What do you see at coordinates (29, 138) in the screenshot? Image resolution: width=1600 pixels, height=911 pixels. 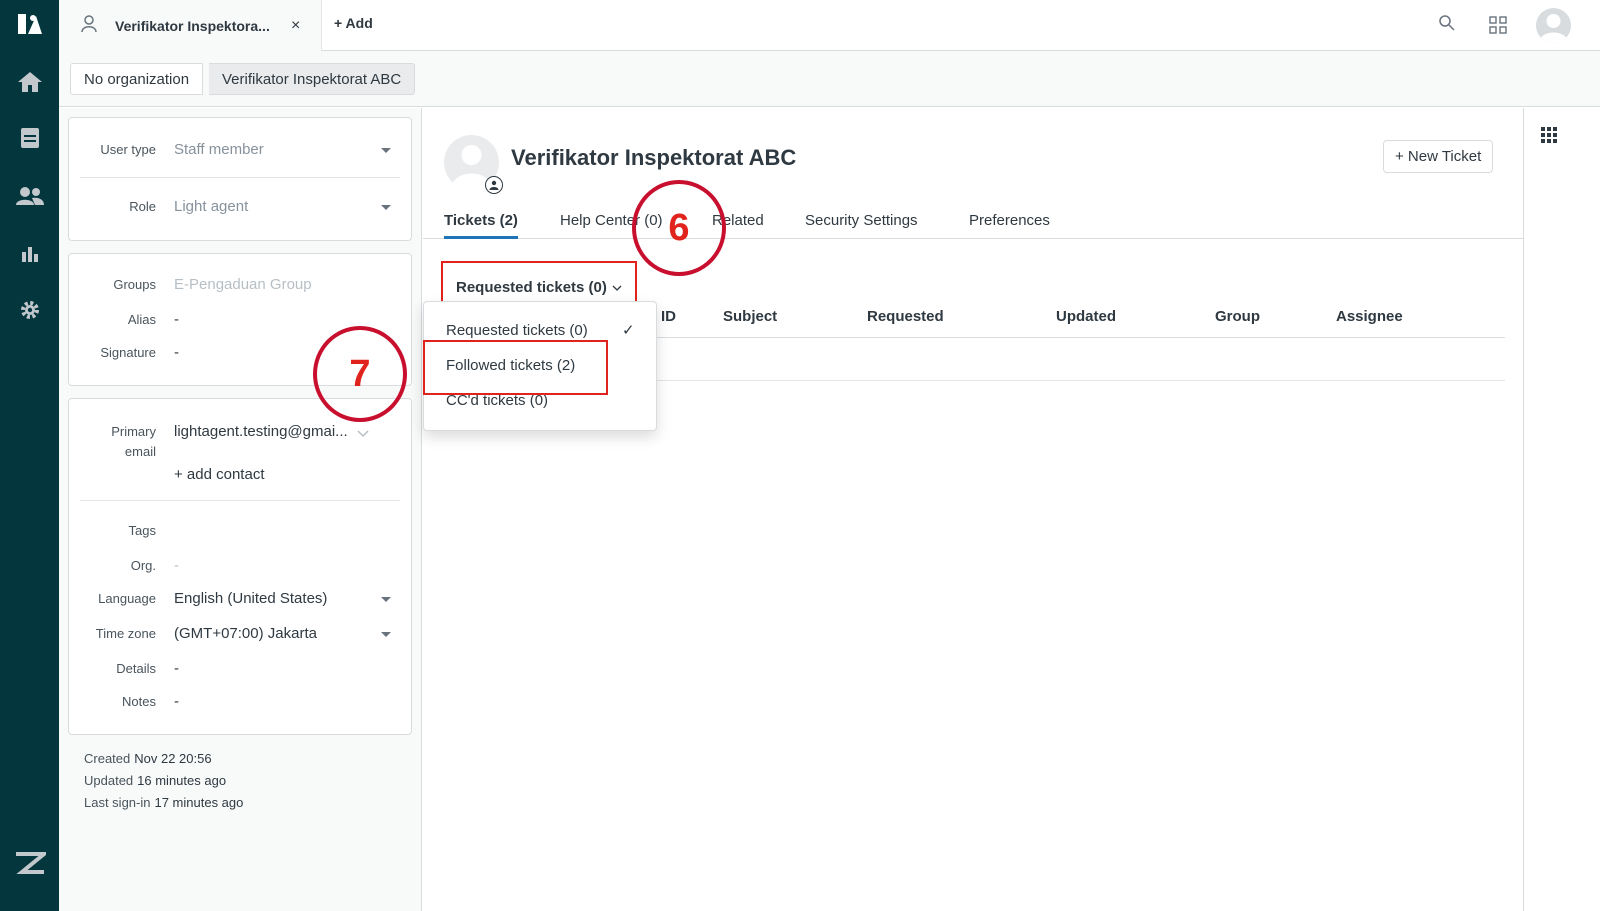 I see `views-icon` at bounding box center [29, 138].